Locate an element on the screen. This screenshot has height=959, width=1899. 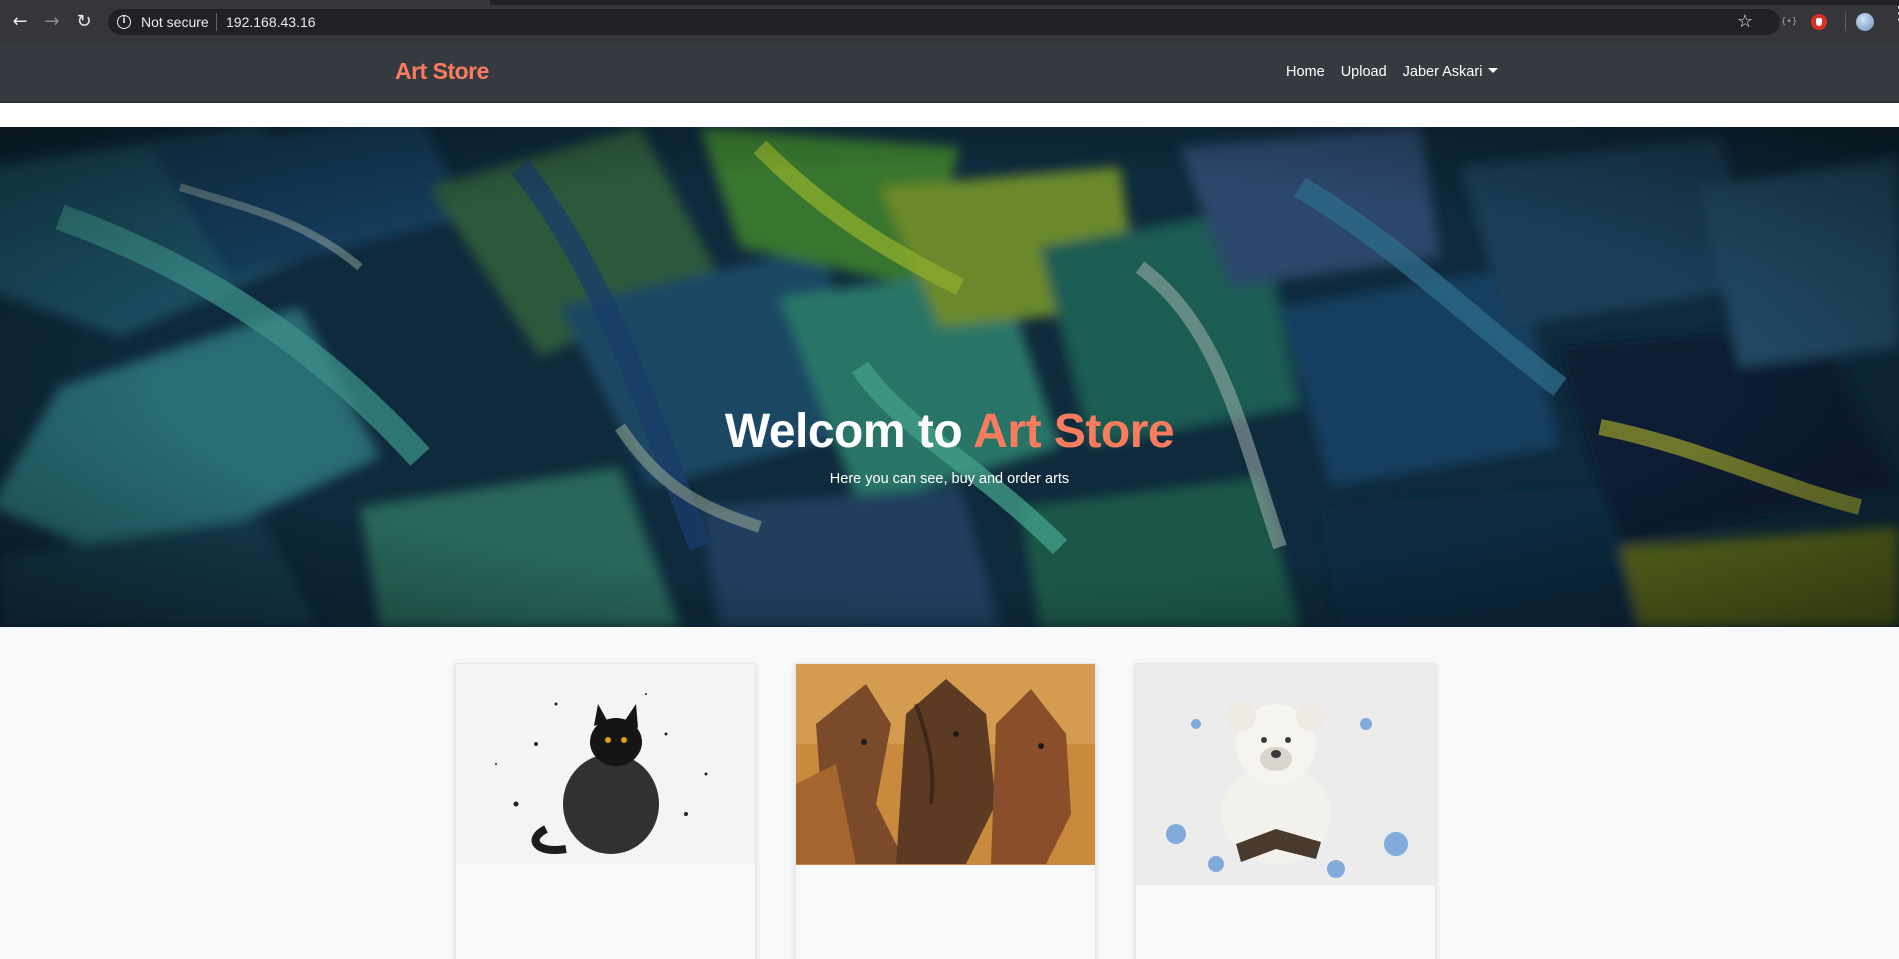
site-navbar: Art Store Home Upload Jaber Askari is located at coordinates (949, 73).